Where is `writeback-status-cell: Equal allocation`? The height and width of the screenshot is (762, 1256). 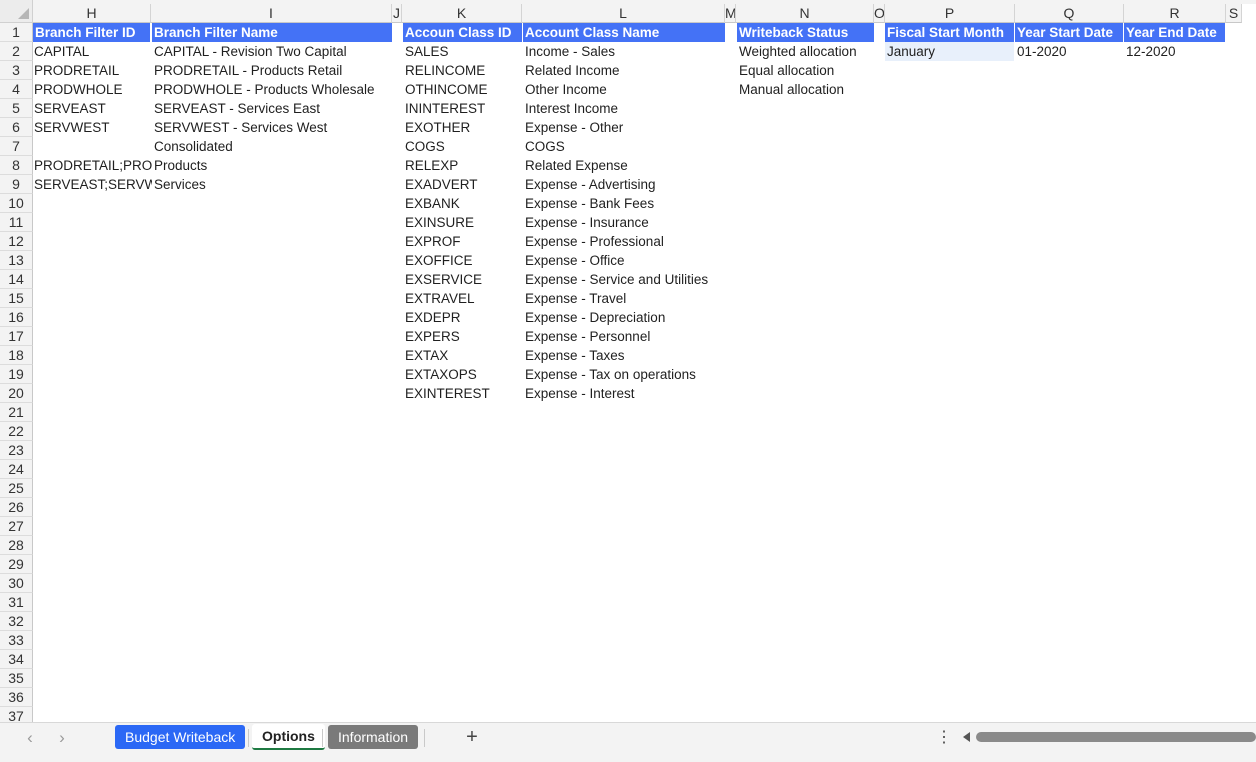
writeback-status-cell: Equal allocation is located at coordinates (806, 70).